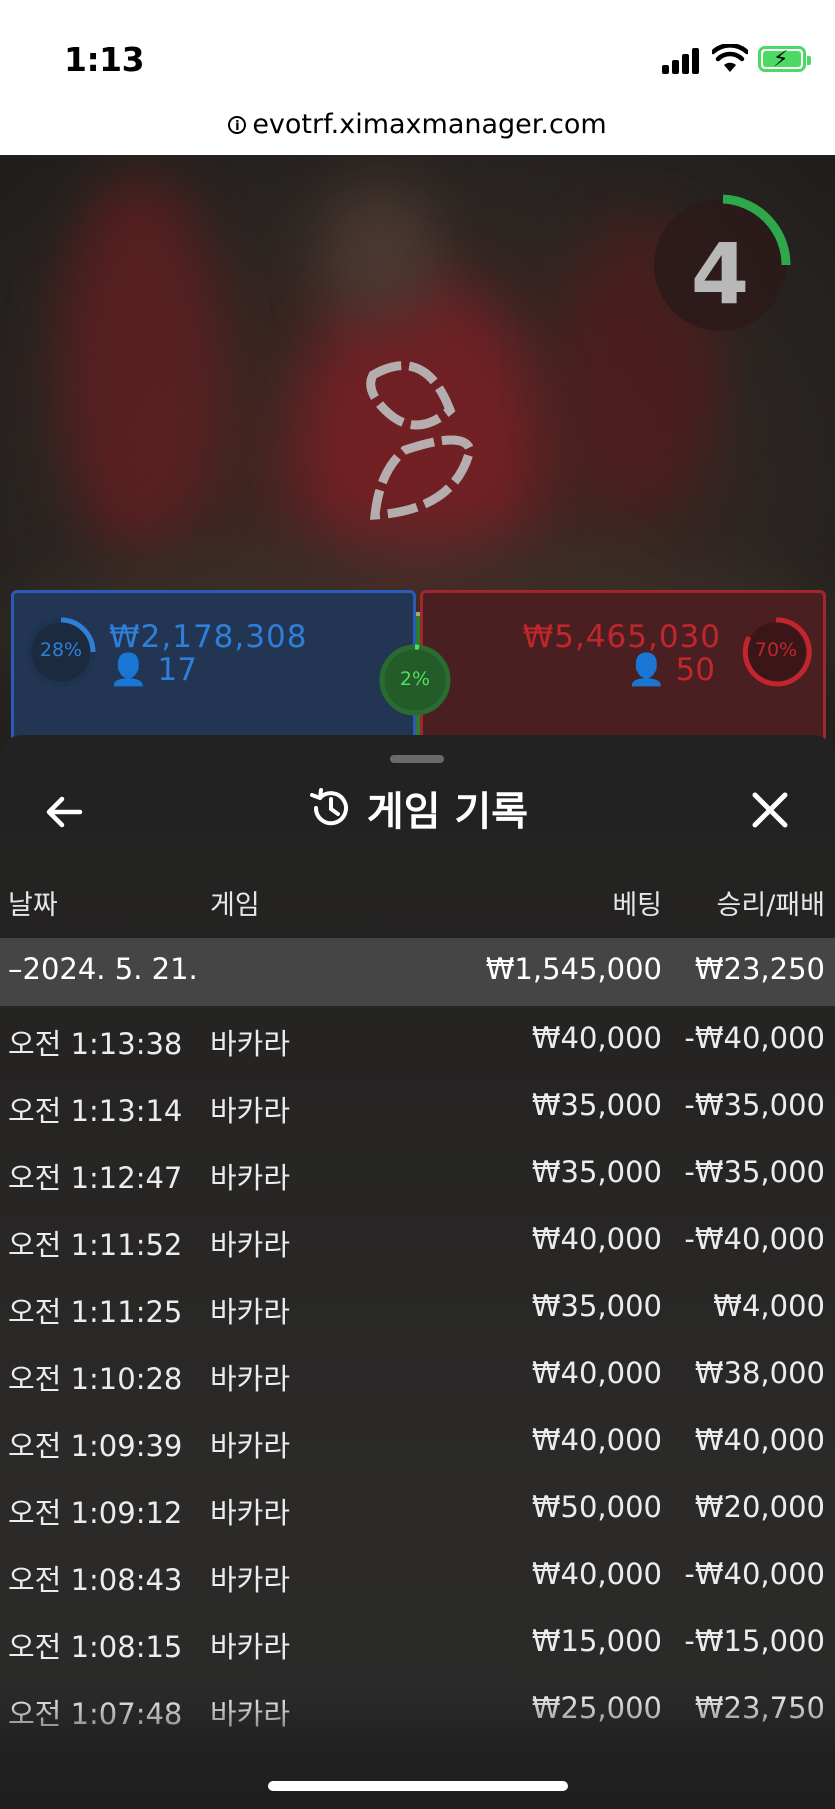 Image resolution: width=835 pixels, height=1809 pixels. I want to click on row-time: 오전 1:09:39, so click(95, 1446).